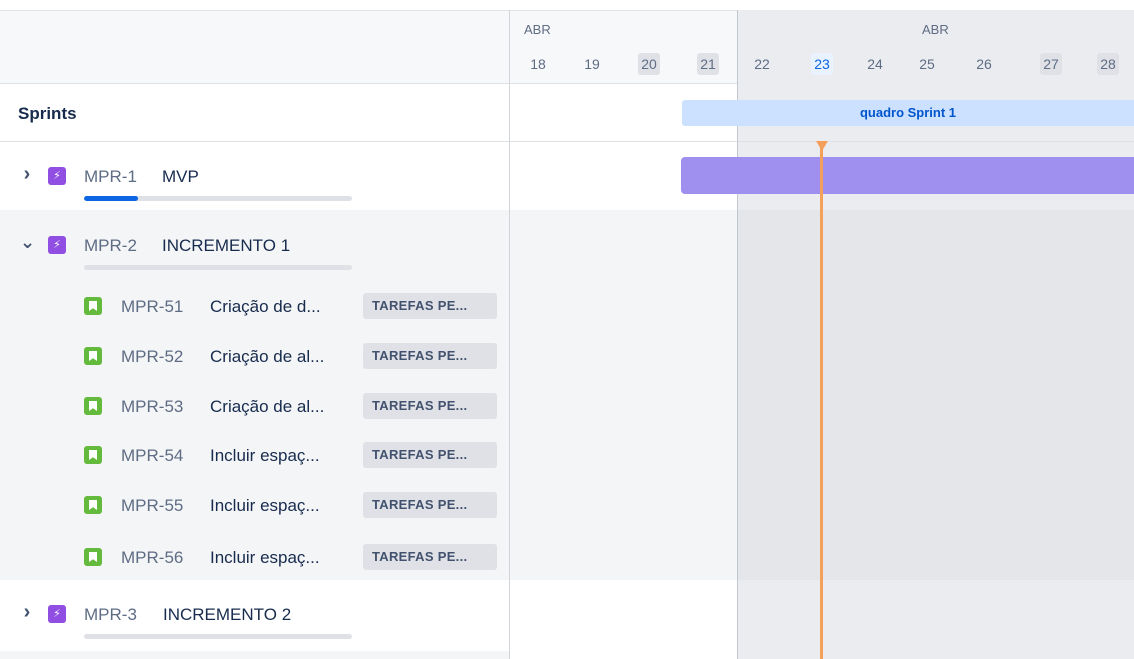  I want to click on epic-row: › ⚡ MPR-3 INCREMENTO 2, so click(254, 620).